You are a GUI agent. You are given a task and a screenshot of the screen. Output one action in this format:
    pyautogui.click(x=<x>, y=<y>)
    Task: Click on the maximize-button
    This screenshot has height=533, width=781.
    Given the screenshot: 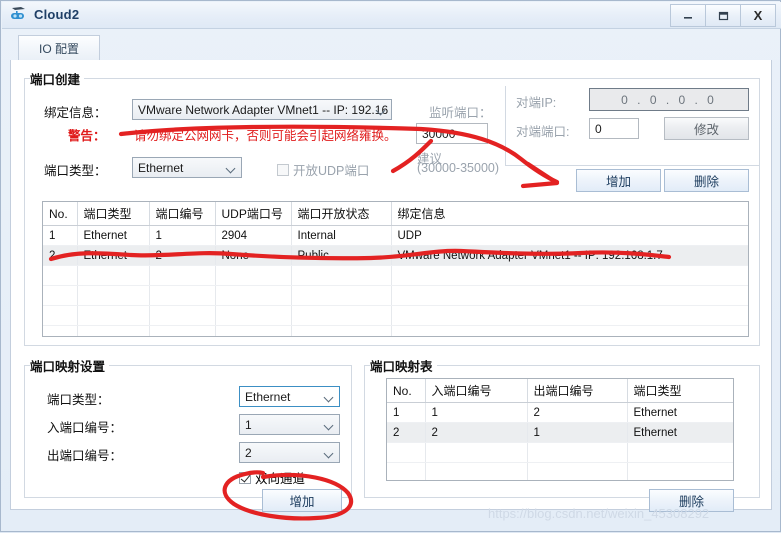 What is the action you would take?
    pyautogui.click(x=723, y=15)
    